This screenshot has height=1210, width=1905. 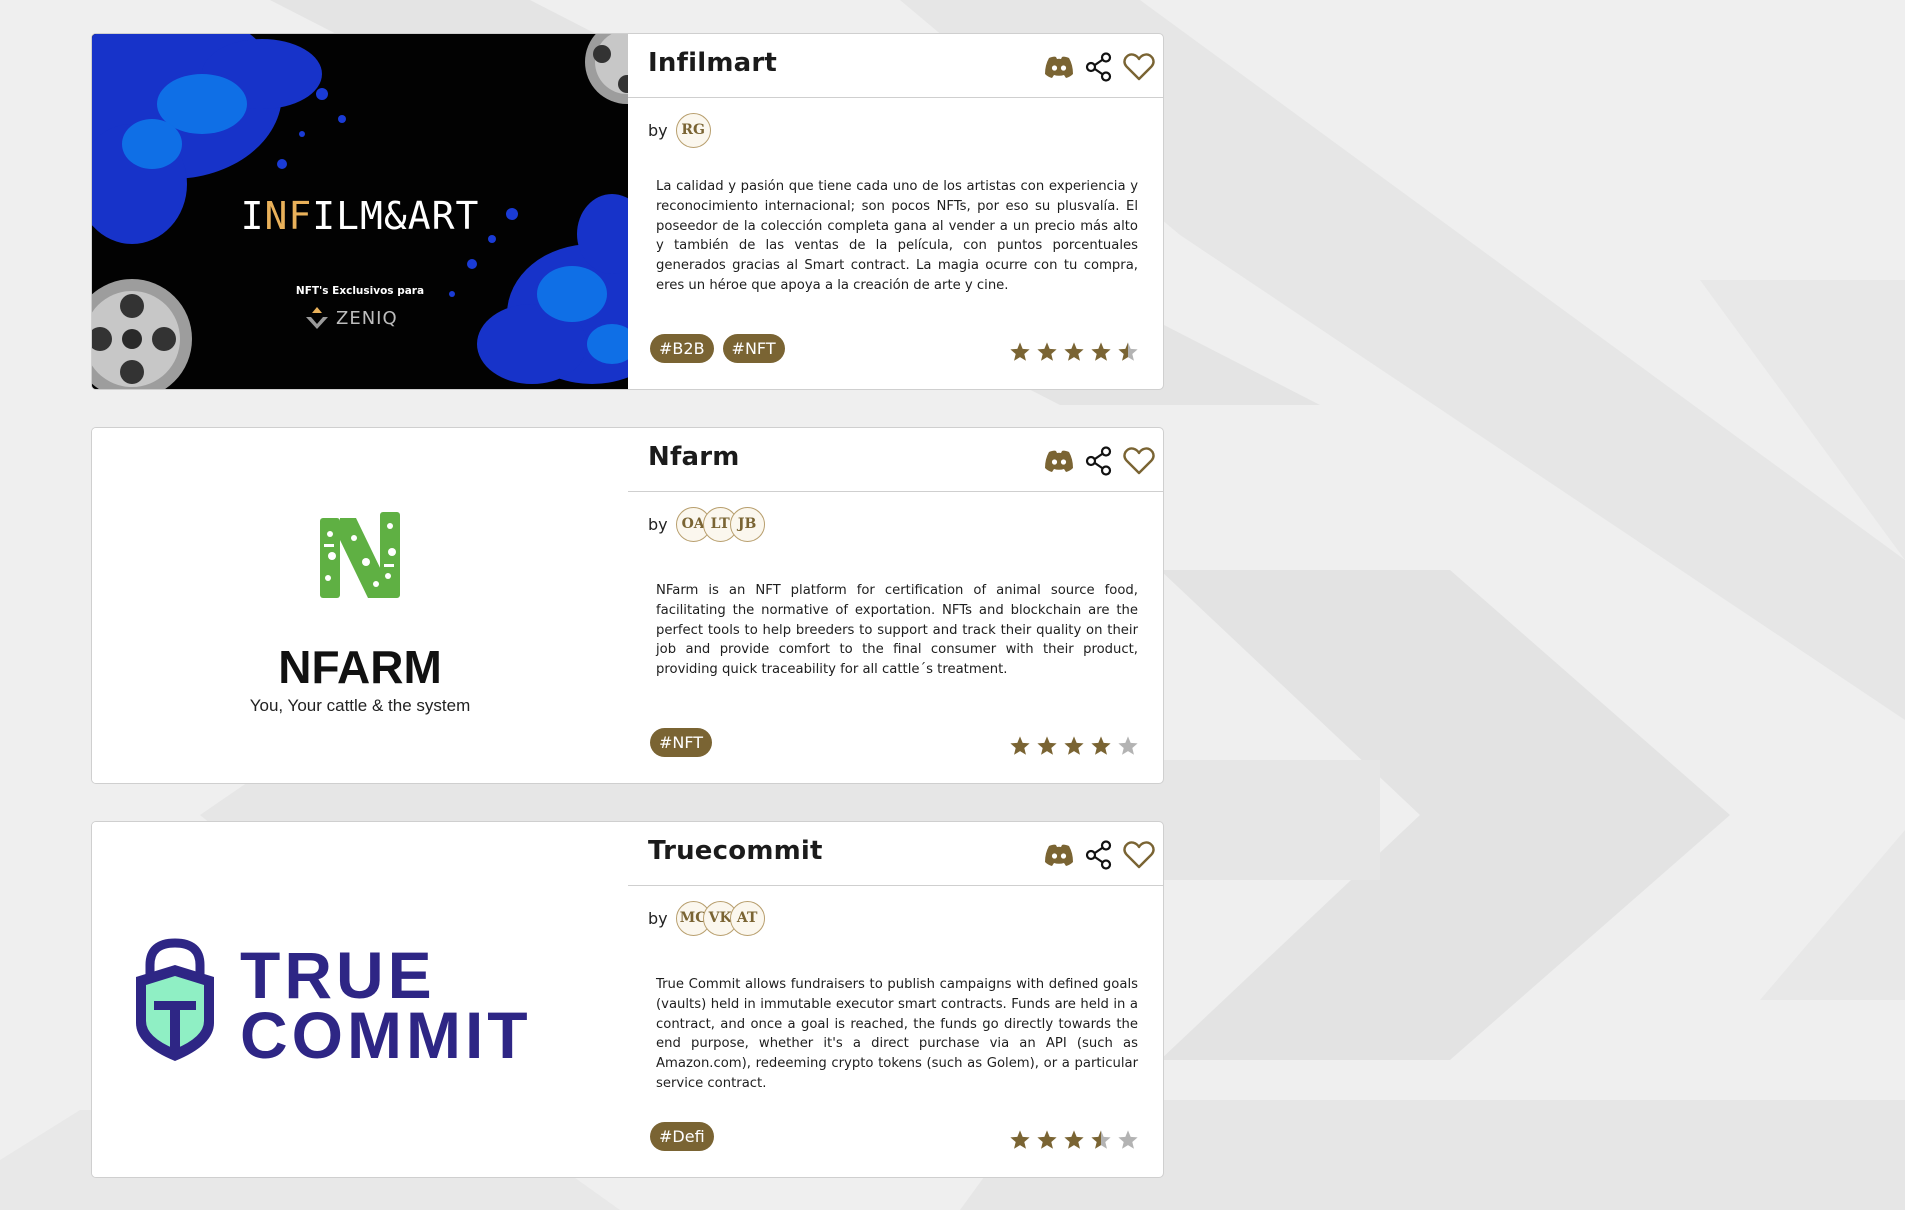 What do you see at coordinates (360, 291) in the screenshot?
I see `infilmart-subtitle: NFT's Exclusivos para` at bounding box center [360, 291].